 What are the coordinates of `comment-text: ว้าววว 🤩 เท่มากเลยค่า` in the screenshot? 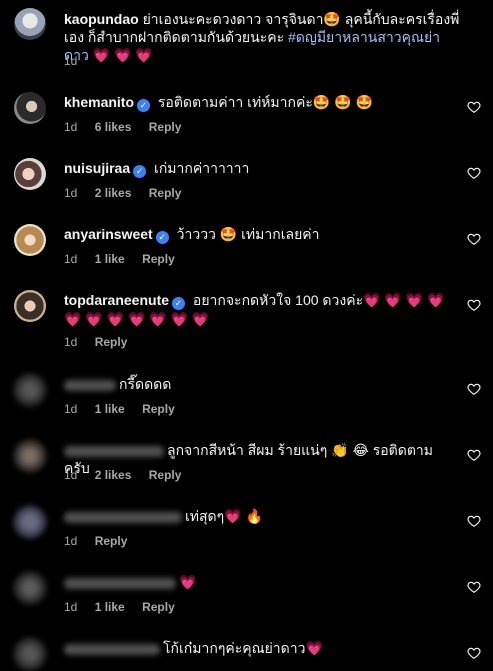 It's located at (248, 234).